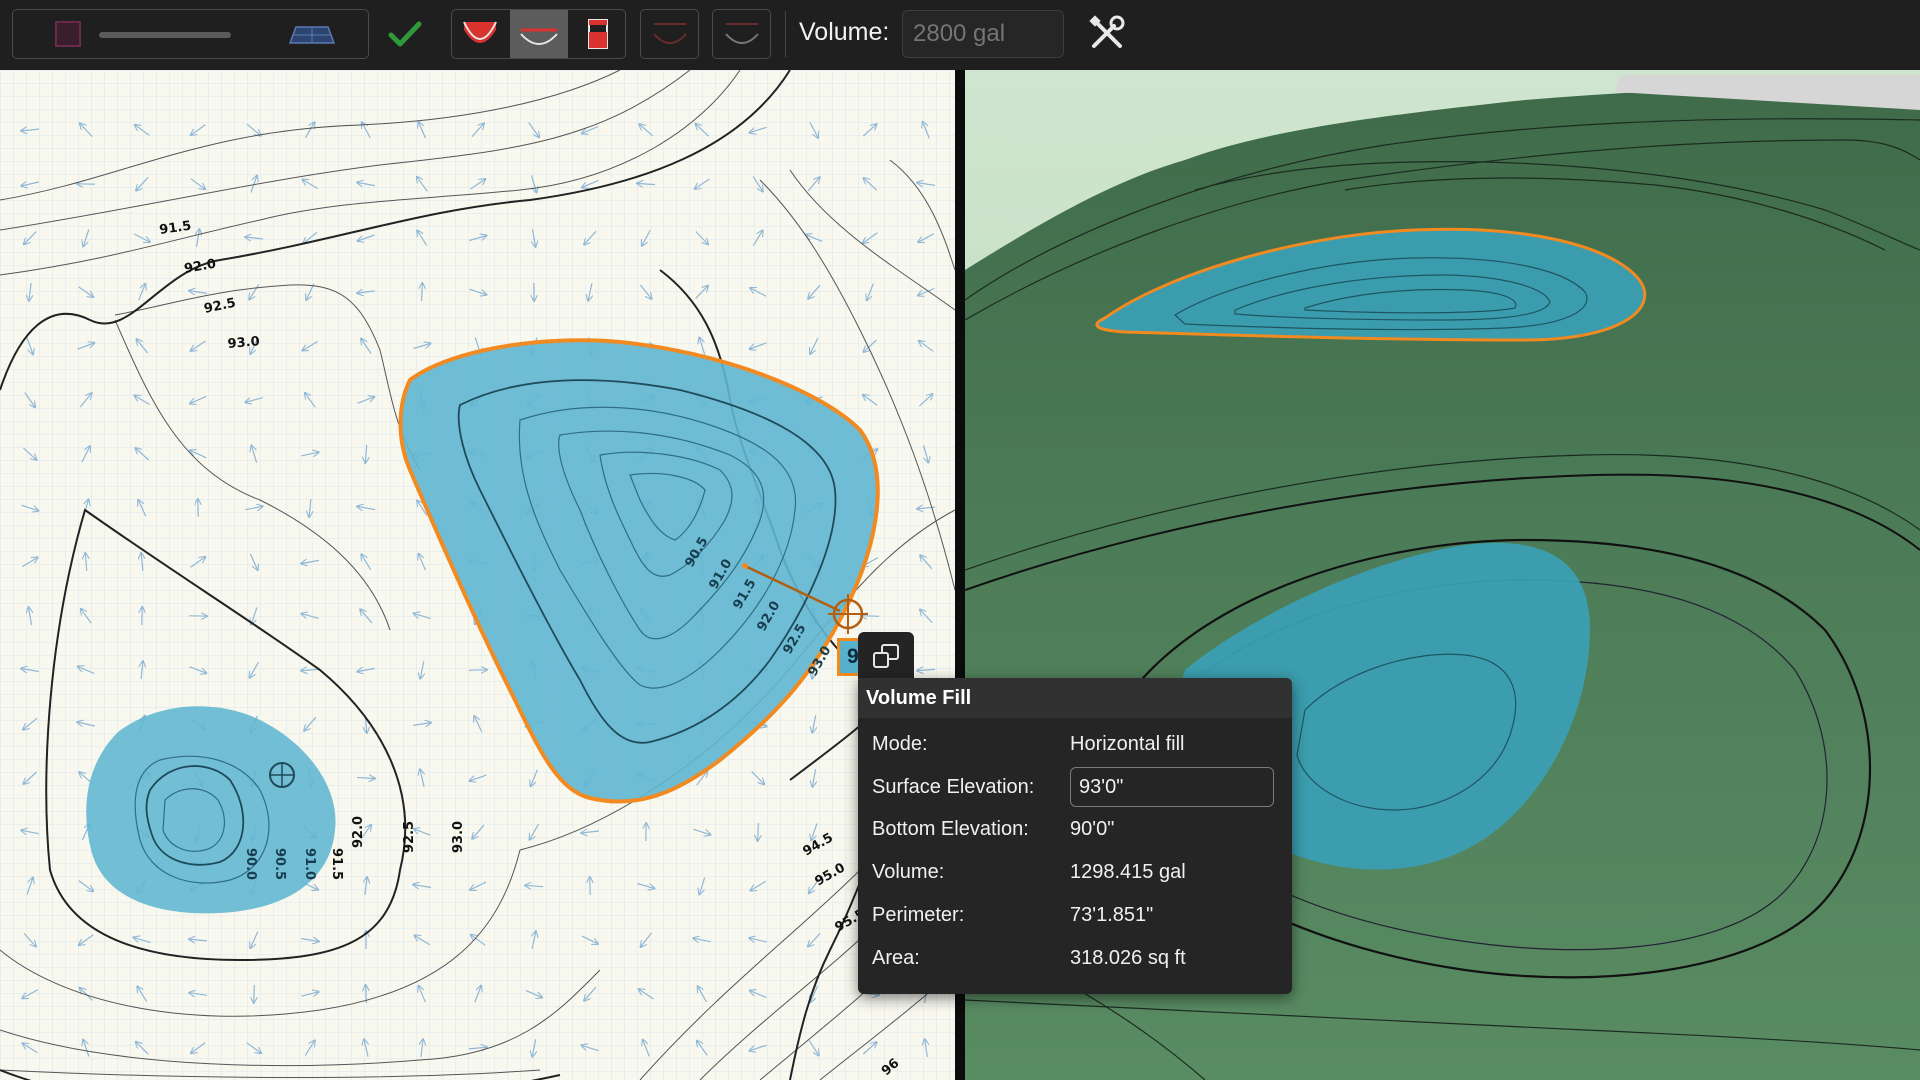  Describe the element at coordinates (918, 915) in the screenshot. I see `perimeter-label: Perimeter:` at that location.